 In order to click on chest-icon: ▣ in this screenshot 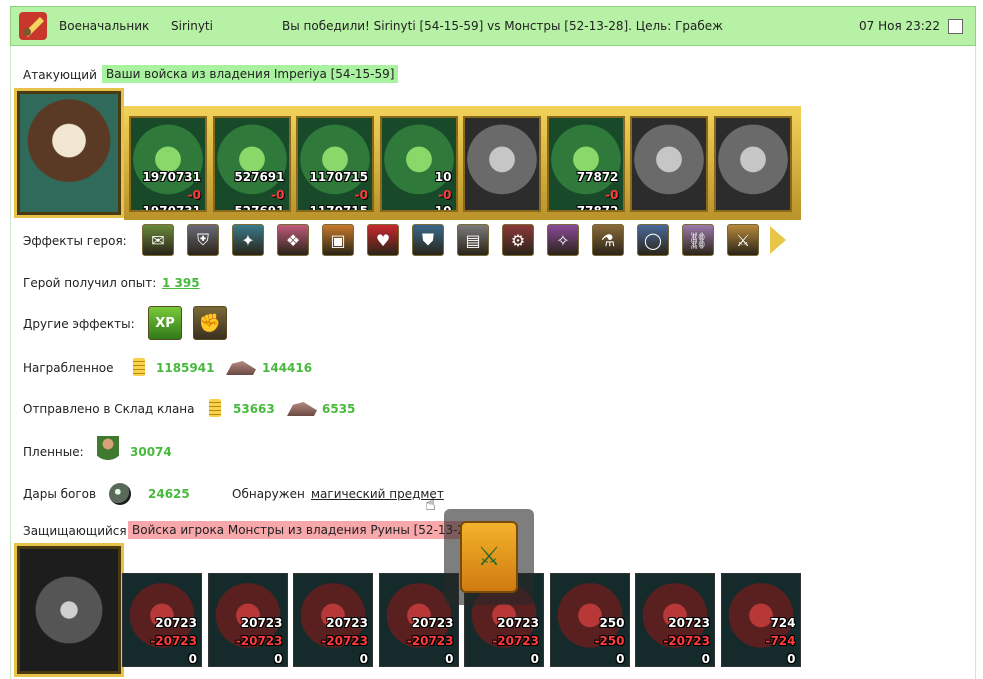, I will do `click(338, 240)`.